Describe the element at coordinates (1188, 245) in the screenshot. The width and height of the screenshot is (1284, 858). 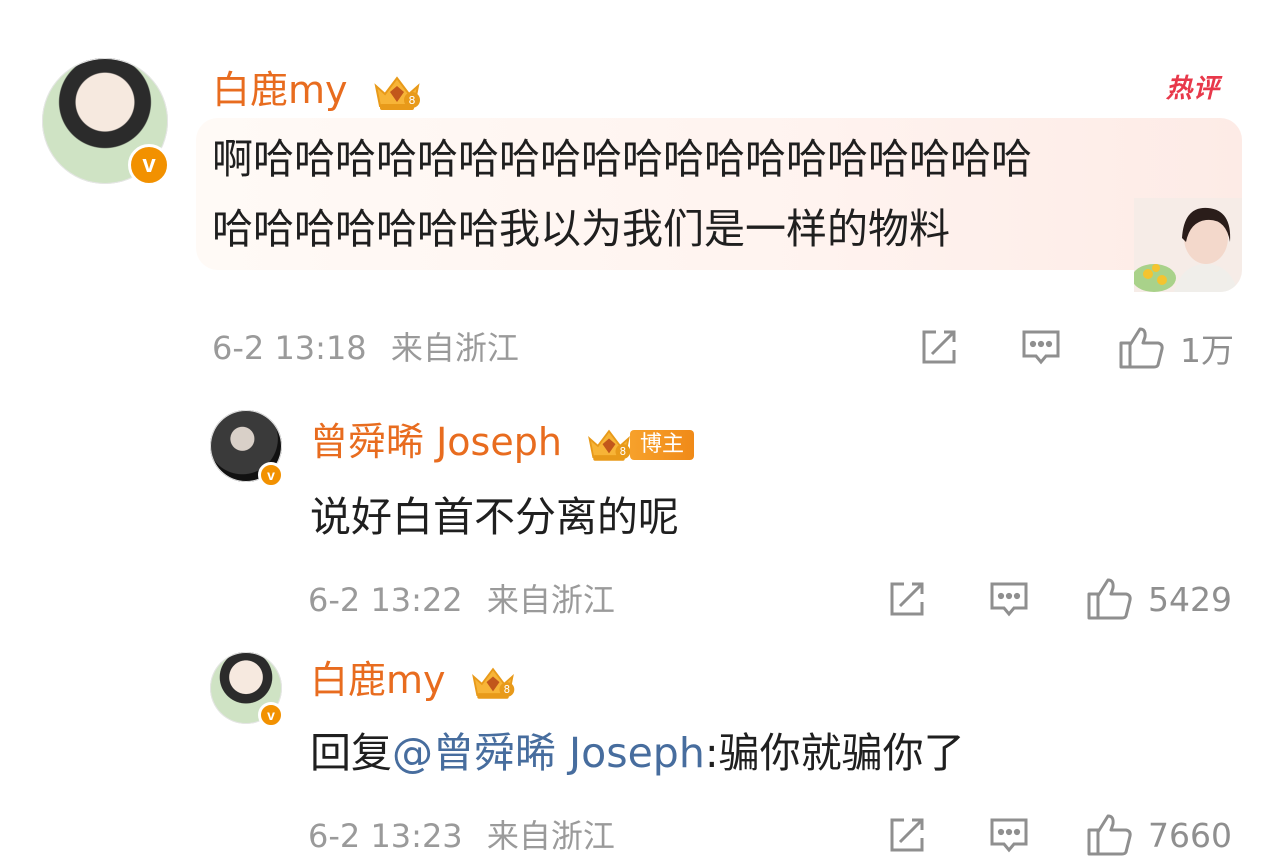
I see `decoration-portrait` at that location.